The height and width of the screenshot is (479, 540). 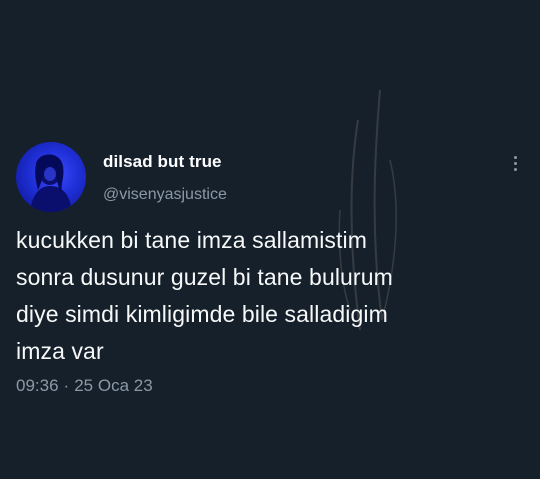 I want to click on avatar-photo-icon, so click(x=51, y=183).